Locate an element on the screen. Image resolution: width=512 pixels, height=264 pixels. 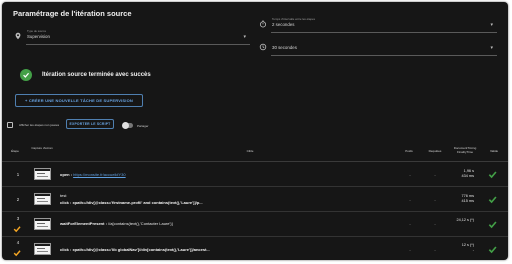
show-unplayed-steps-checkbox is located at coordinates (10, 125).